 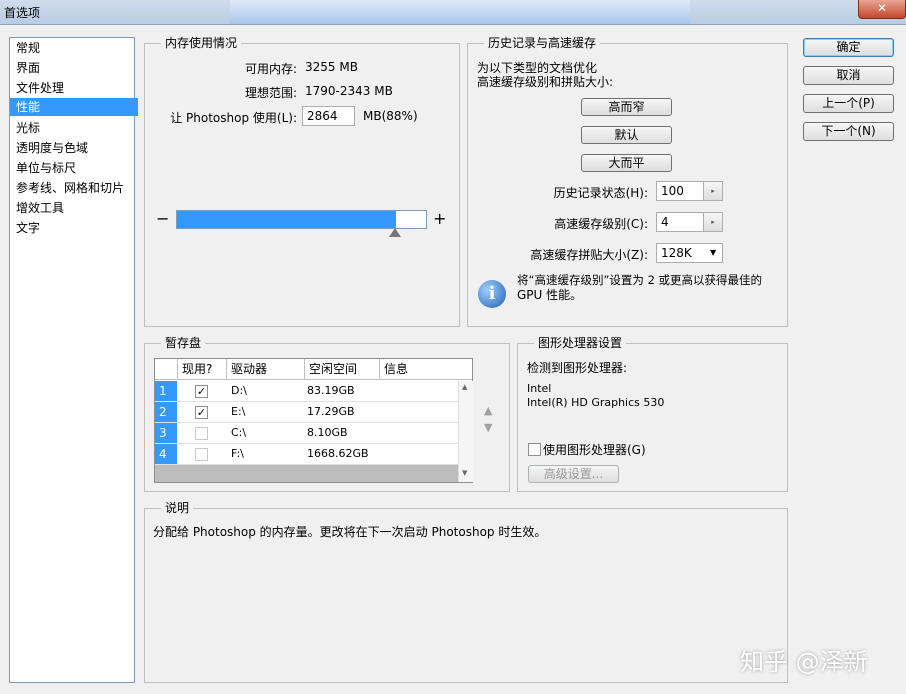 I want to click on table-row: 3 C:\ 8.10GB, so click(x=306, y=433).